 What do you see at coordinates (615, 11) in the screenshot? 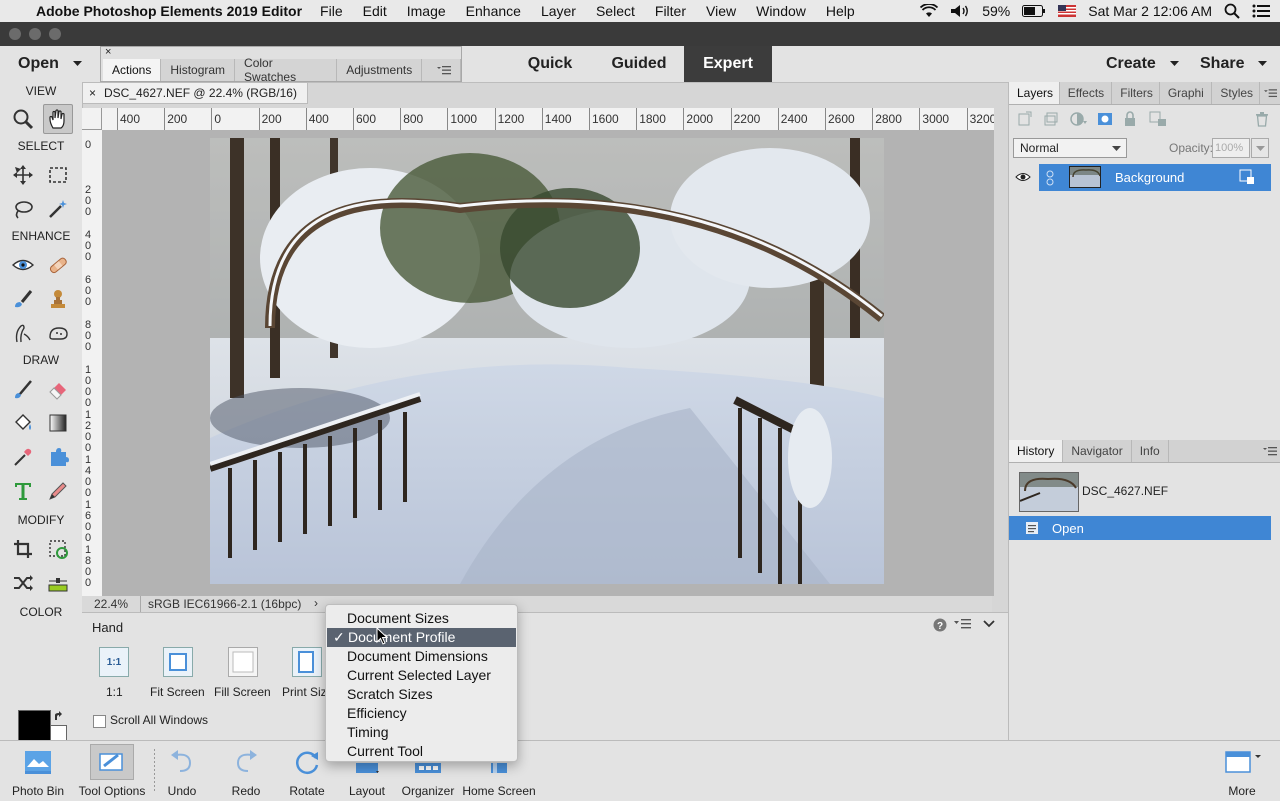
I see `menu-select: Select` at bounding box center [615, 11].